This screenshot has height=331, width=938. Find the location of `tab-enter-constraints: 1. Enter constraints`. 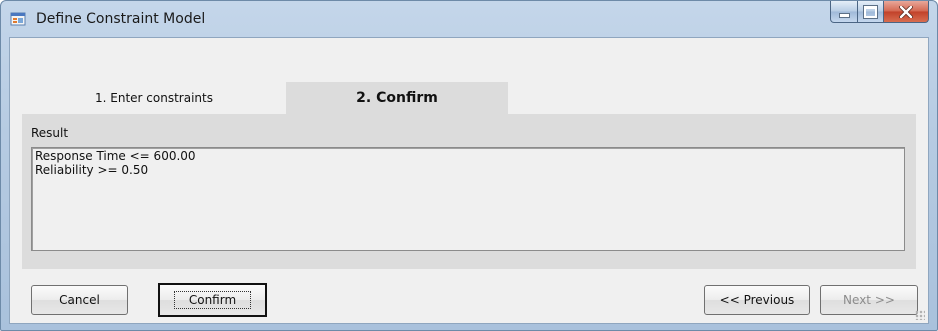

tab-enter-constraints: 1. Enter constraints is located at coordinates (154, 98).